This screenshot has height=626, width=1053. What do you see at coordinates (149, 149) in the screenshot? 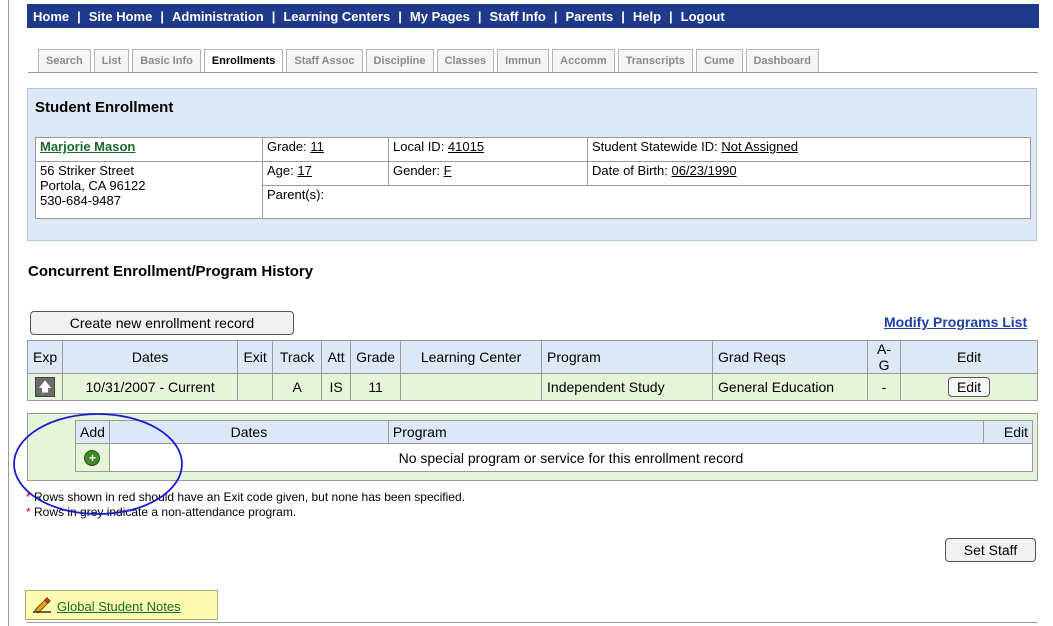
I see `student-name-cell: Marjorie Mason` at bounding box center [149, 149].